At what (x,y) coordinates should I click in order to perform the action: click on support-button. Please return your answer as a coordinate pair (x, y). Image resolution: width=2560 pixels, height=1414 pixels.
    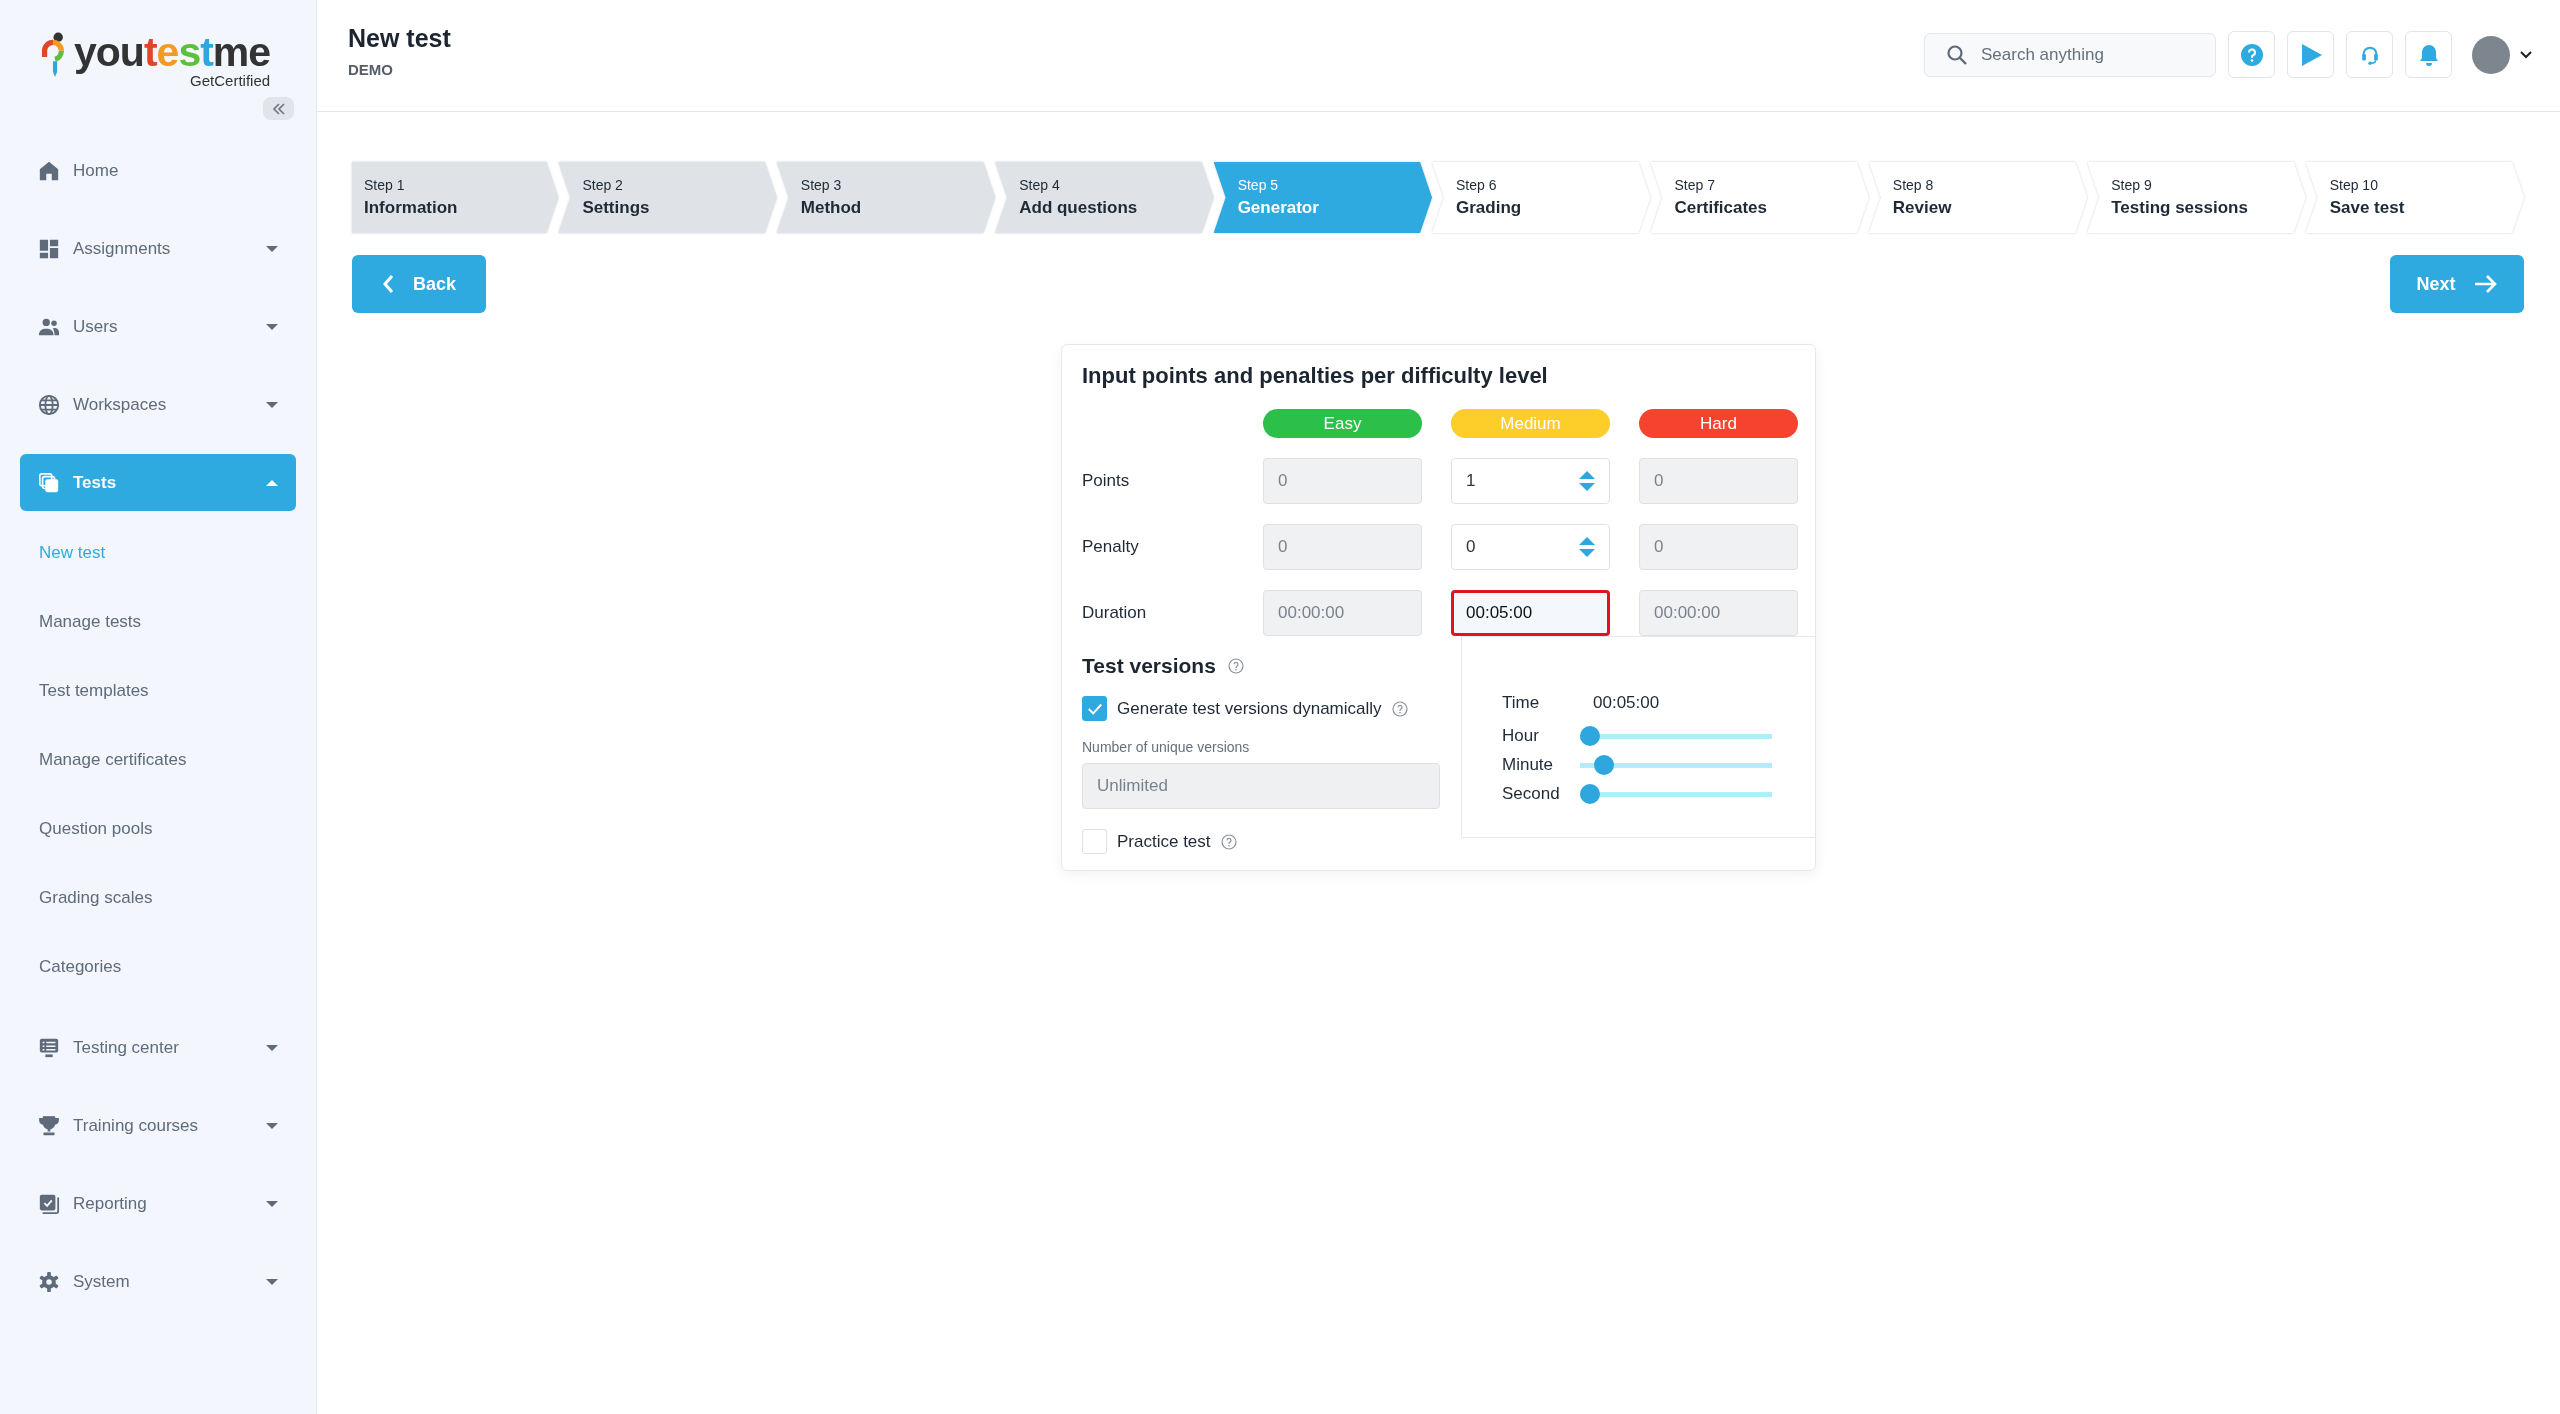
    Looking at the image, I should click on (2369, 54).